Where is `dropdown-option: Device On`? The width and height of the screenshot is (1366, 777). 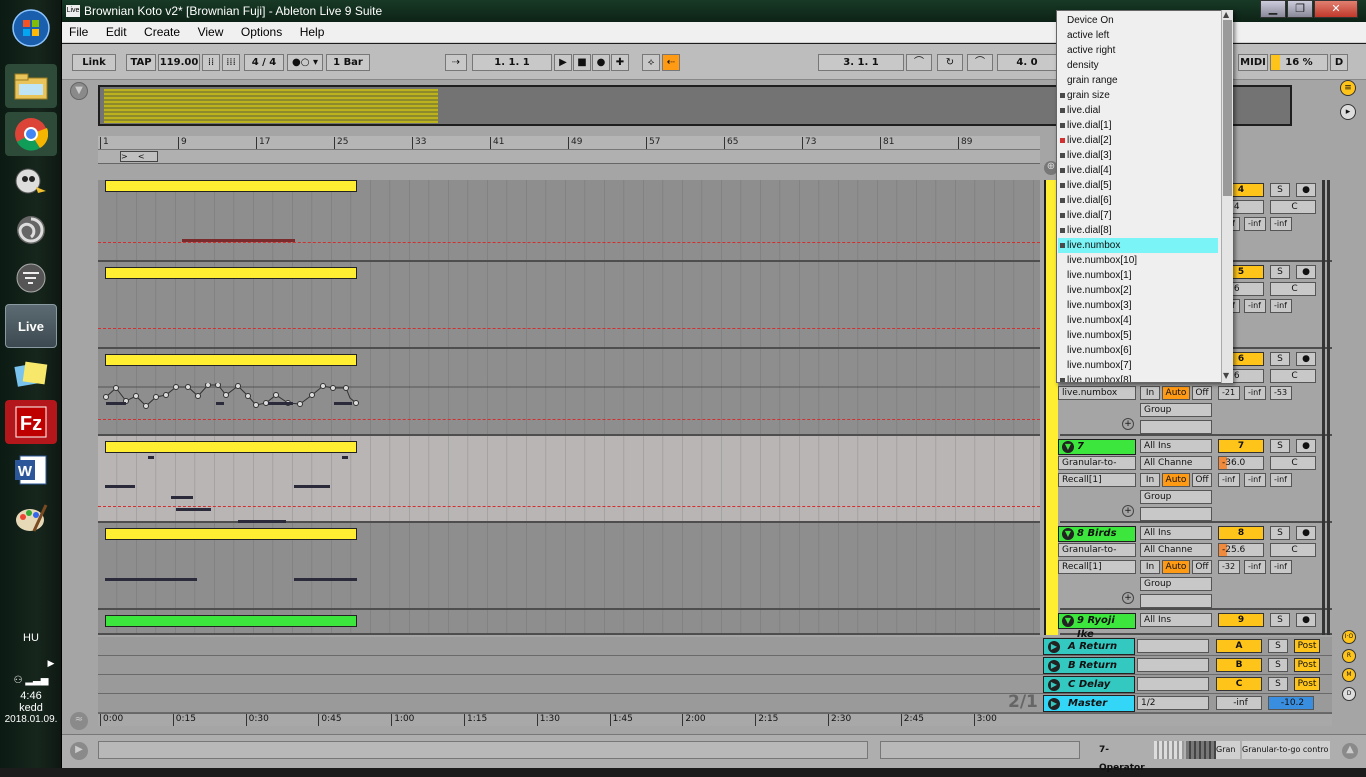
dropdown-option: Device On is located at coordinates (1138, 20).